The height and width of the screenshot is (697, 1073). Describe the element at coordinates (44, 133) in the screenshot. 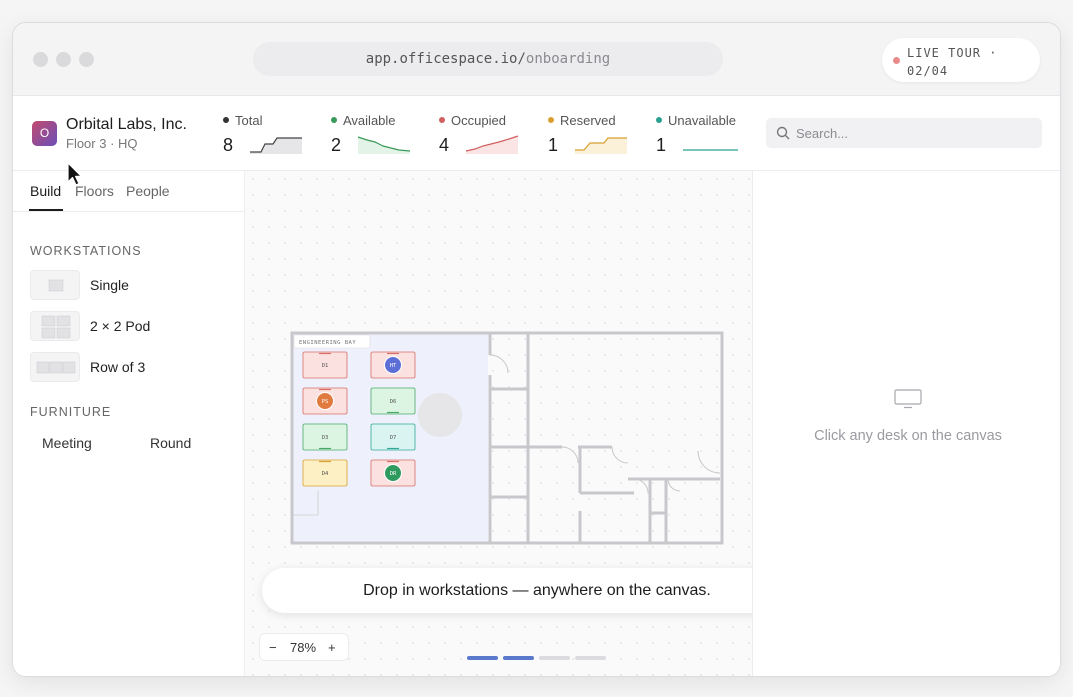

I see `org-logo: O` at that location.